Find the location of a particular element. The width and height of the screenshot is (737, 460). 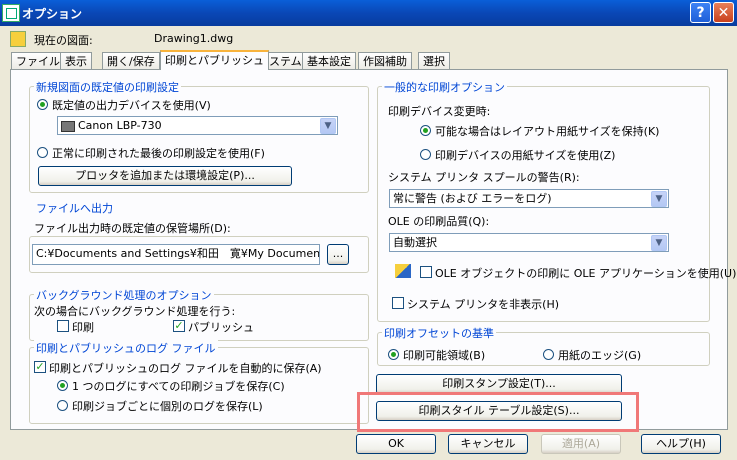

general-plot-options-title: 一般的な印刷オプション is located at coordinates (444, 87).